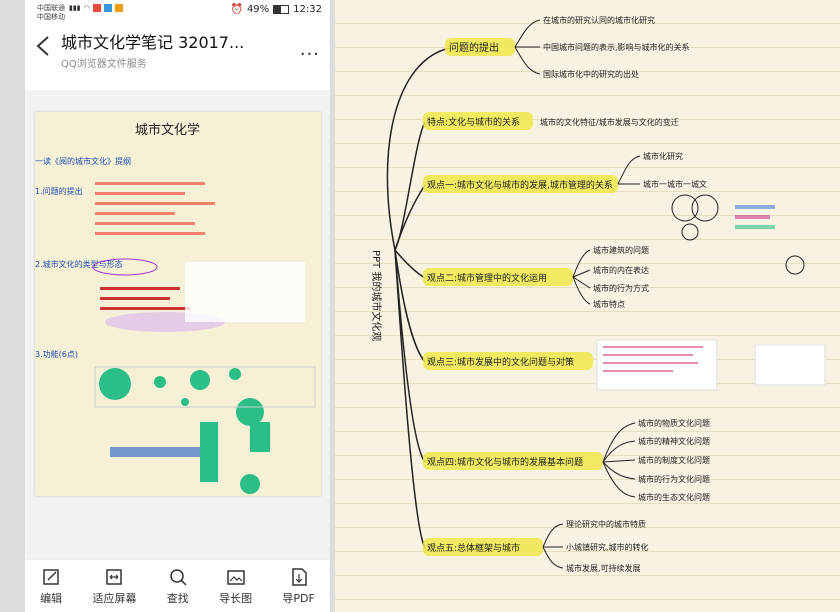  What do you see at coordinates (674, 423) in the screenshot?
I see `branch-6-child-1: 城市的物质文化问题` at bounding box center [674, 423].